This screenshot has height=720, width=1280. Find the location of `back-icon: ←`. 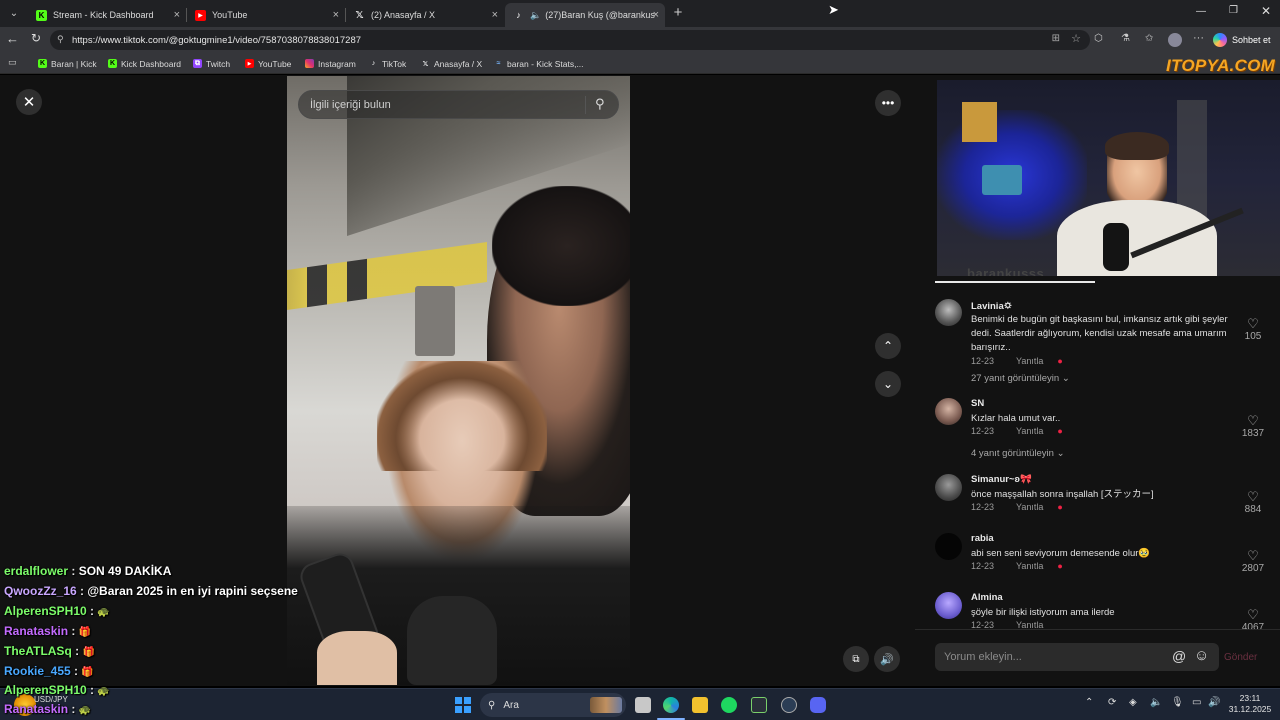

back-icon: ← is located at coordinates (12, 38).